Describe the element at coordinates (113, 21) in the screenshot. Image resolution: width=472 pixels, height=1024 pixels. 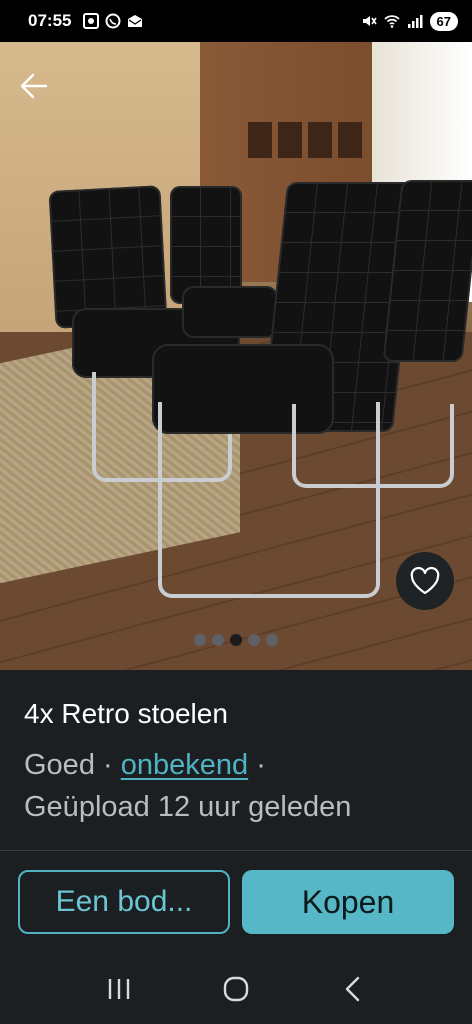
I see `whatsapp-icon` at that location.